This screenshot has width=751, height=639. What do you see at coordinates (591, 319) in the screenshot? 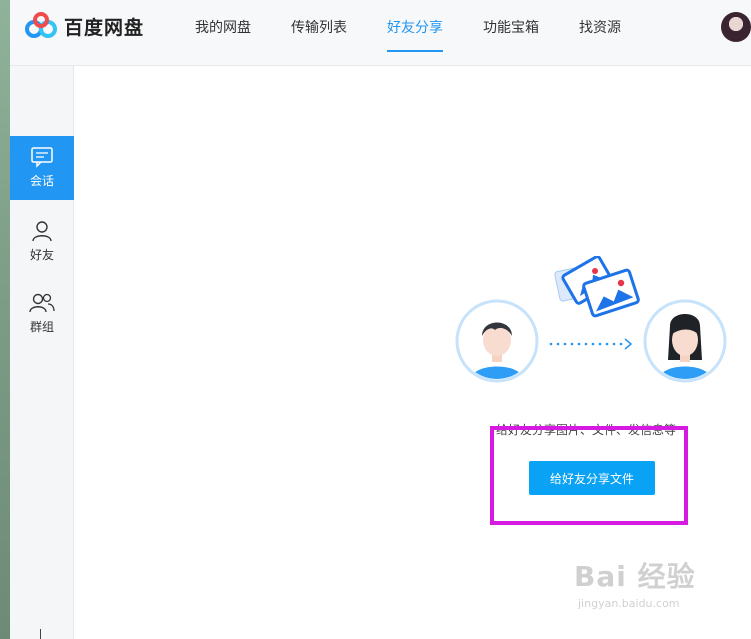
I see `friend-share-illustration` at bounding box center [591, 319].